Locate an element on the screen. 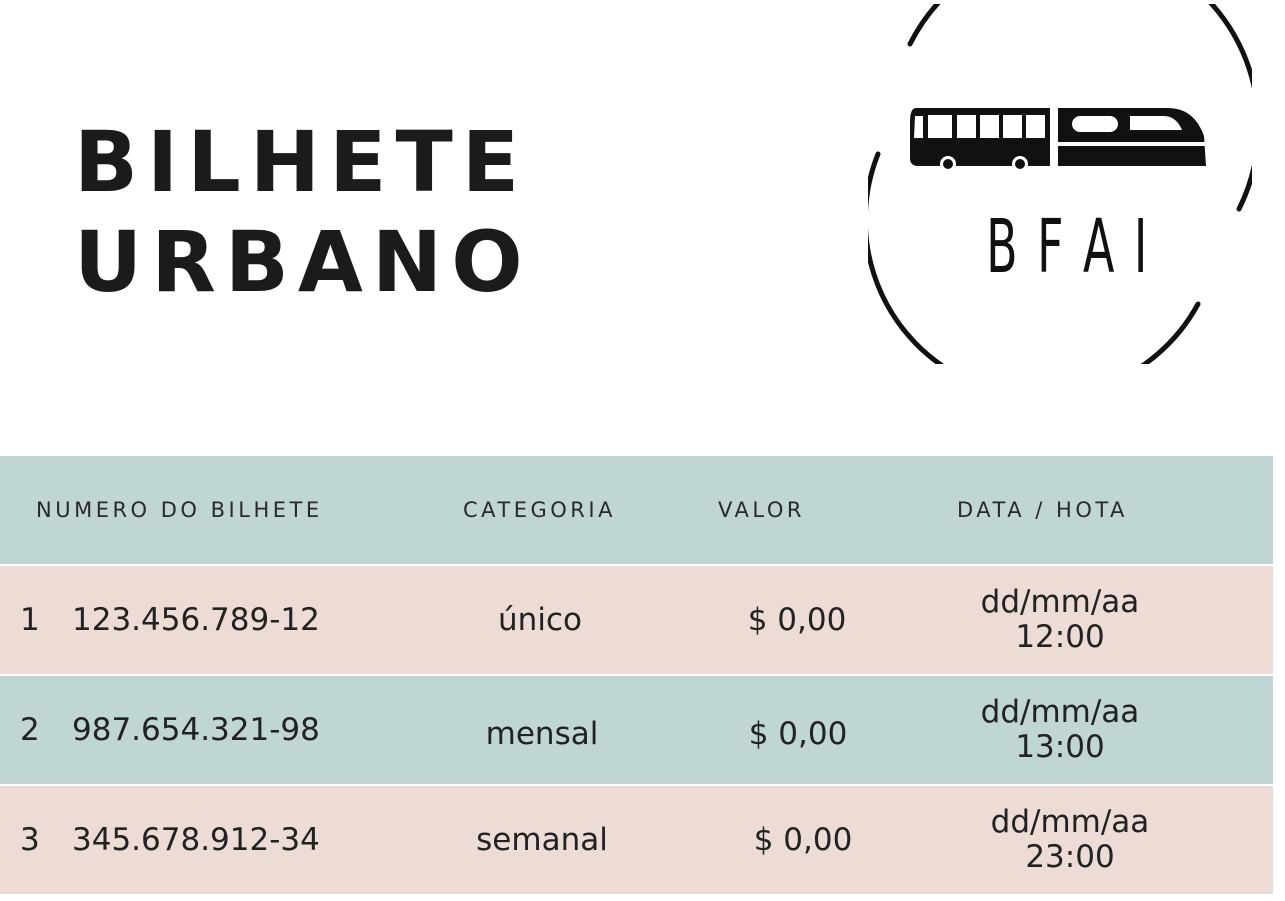 This screenshot has height=901, width=1285. header-category: CATEGORIA is located at coordinates (539, 510).